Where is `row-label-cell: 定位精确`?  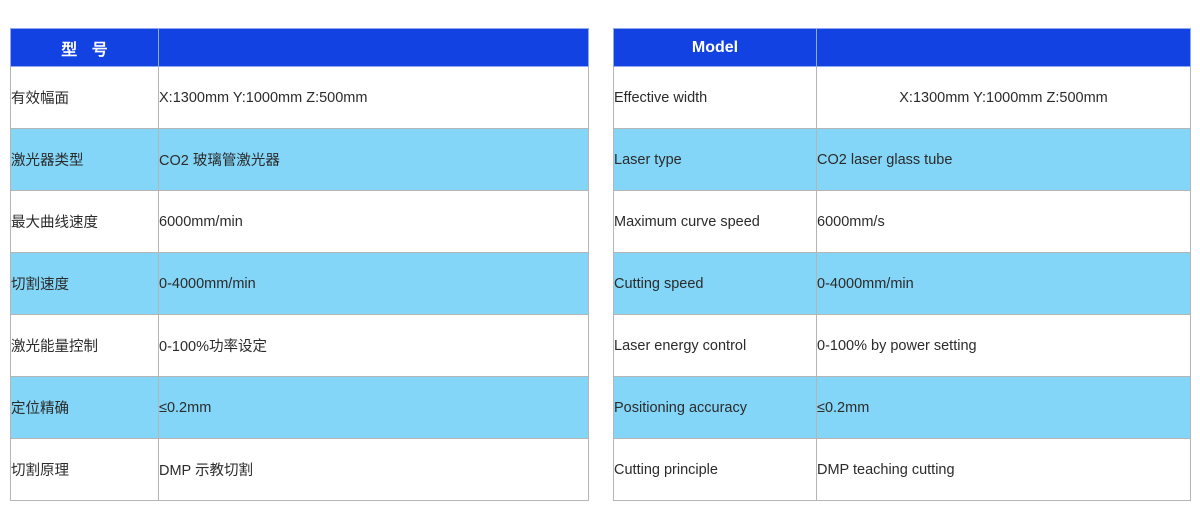 row-label-cell: 定位精确 is located at coordinates (84, 407).